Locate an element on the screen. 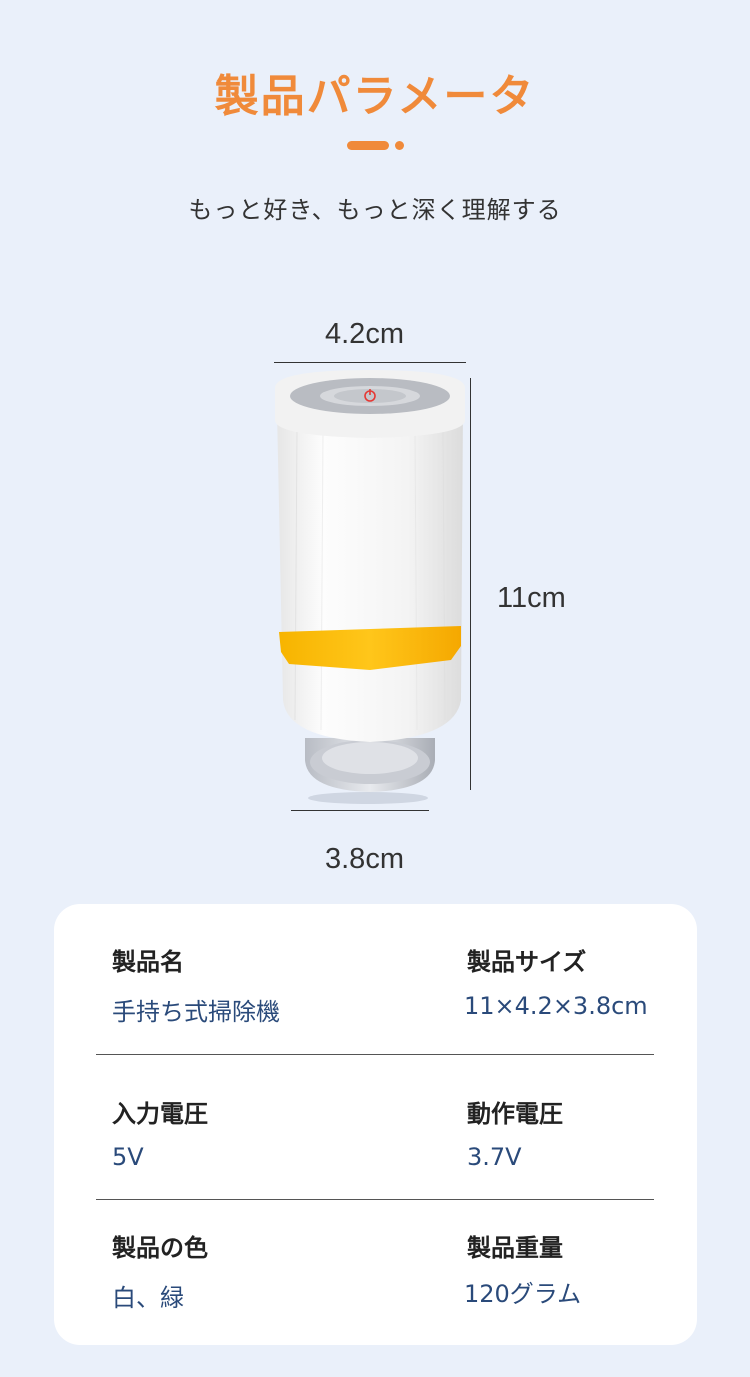 The width and height of the screenshot is (750, 1377). spec-value-color: 白、緑 is located at coordinates (148, 1298).